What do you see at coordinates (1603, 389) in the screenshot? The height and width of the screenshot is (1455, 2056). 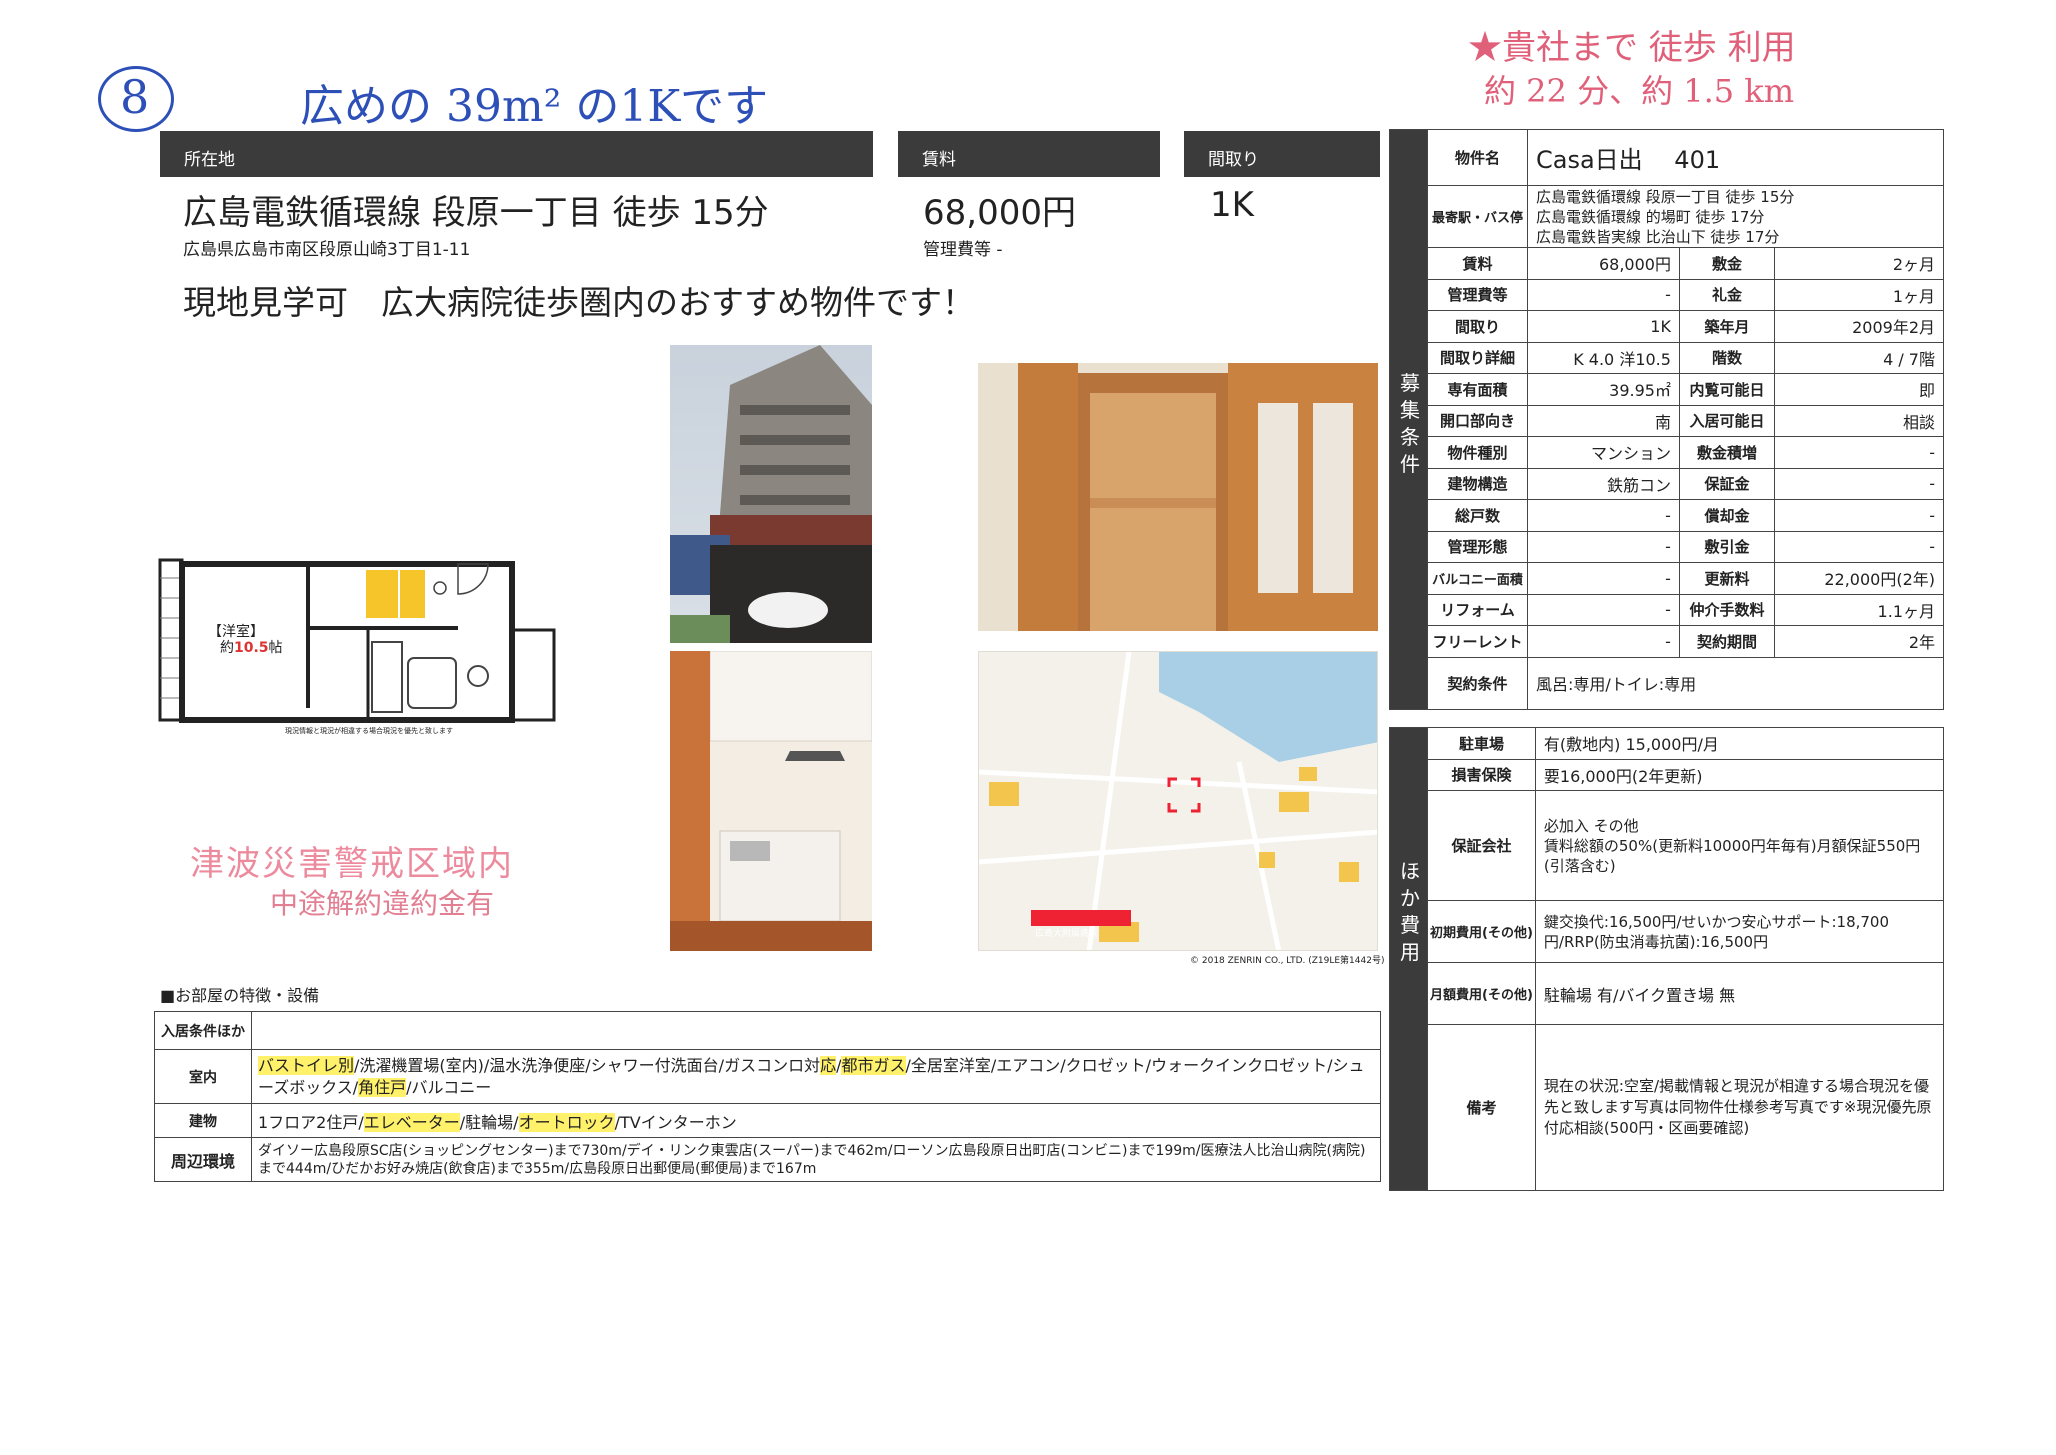 I see `spec-value: 39.95㎡` at bounding box center [1603, 389].